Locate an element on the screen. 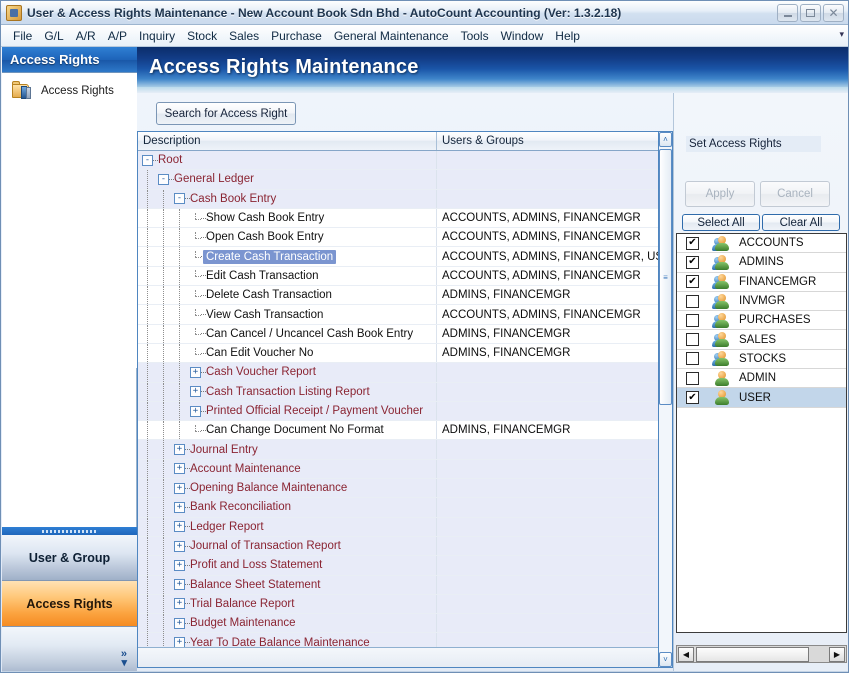 The image size is (849, 673). table-row: + Account Maintenance is located at coordinates (404, 469).